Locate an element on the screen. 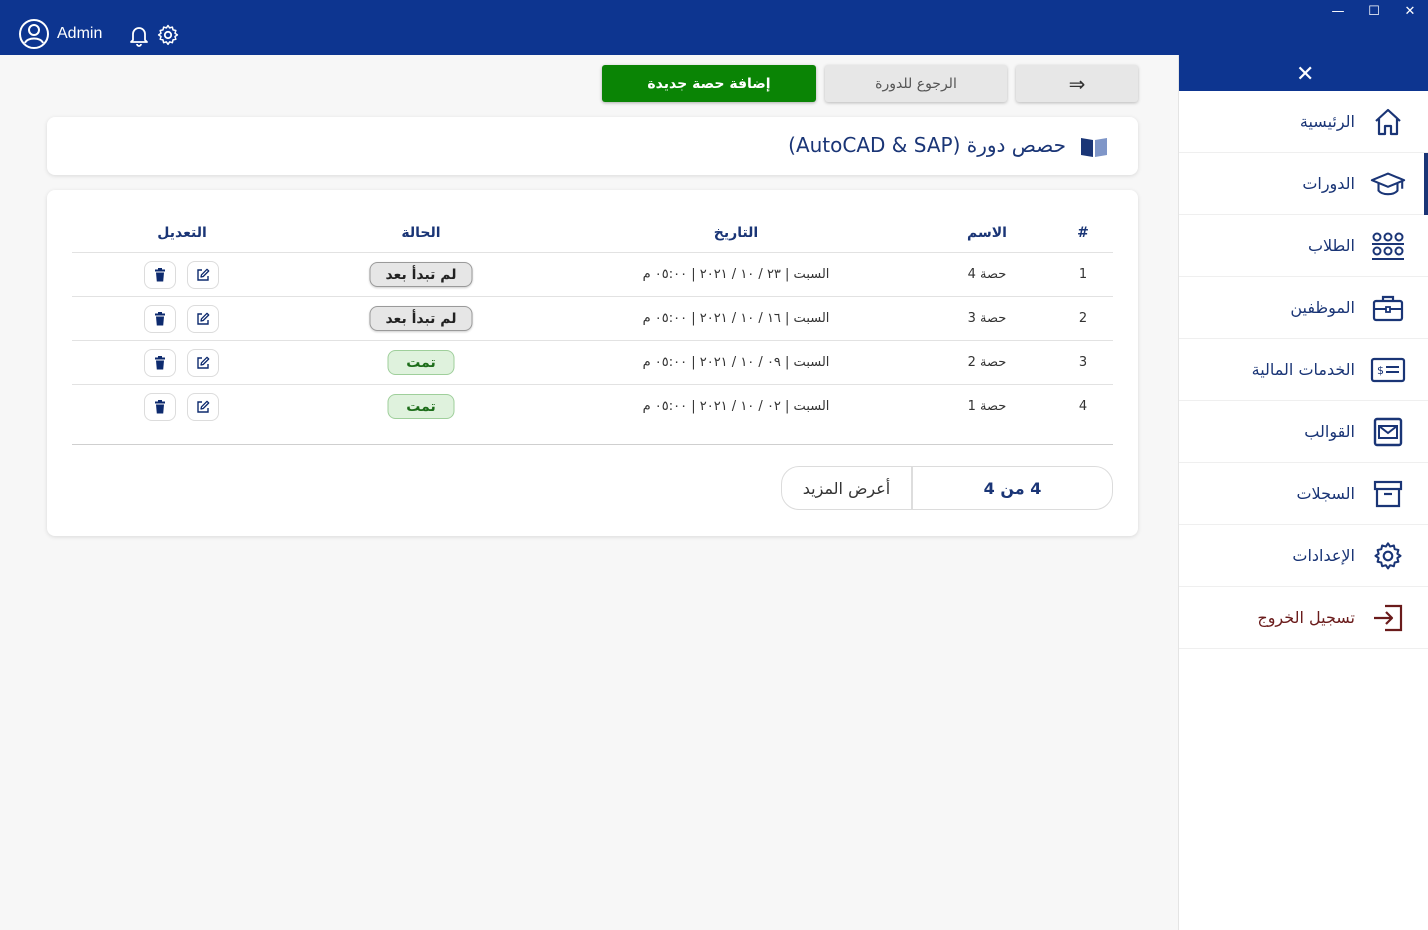 The width and height of the screenshot is (1428, 930). home-icon is located at coordinates (1388, 122).